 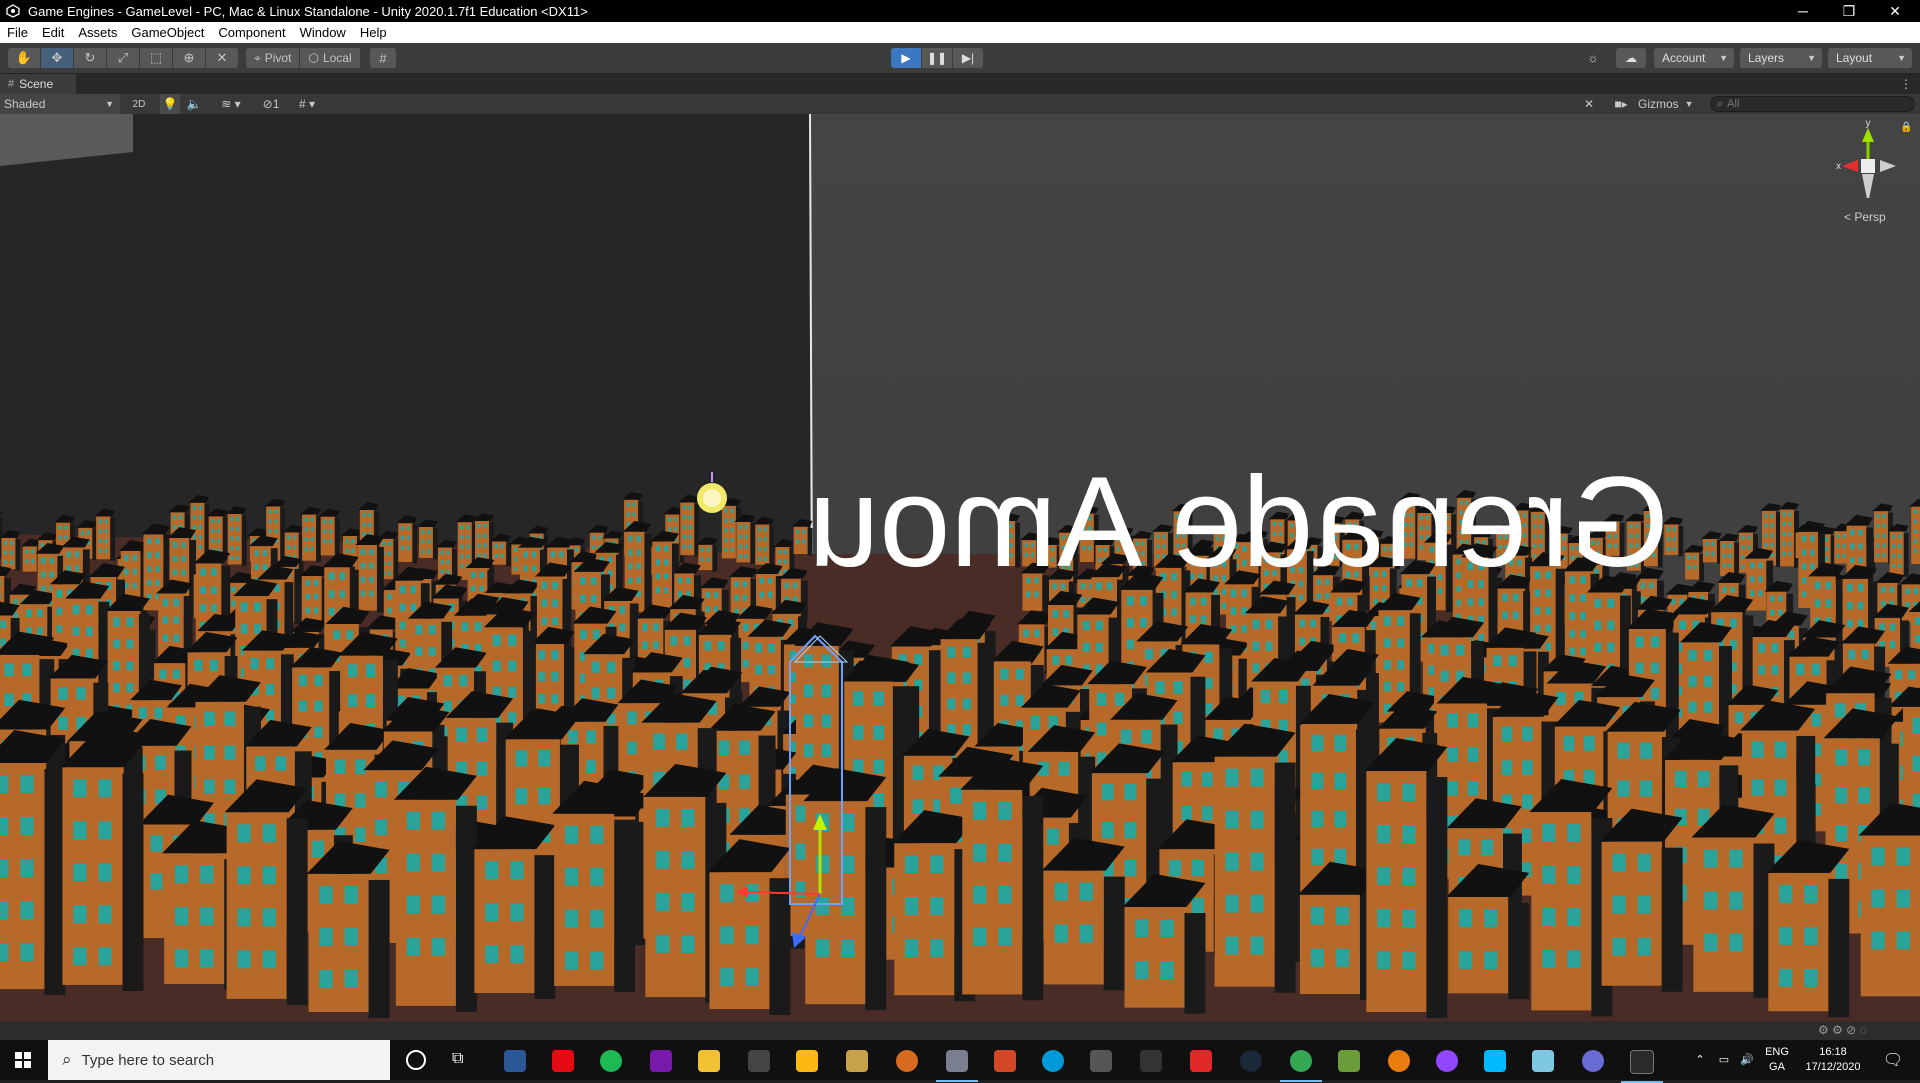 What do you see at coordinates (24, 58) in the screenshot?
I see `hand-tool-button: ✋` at bounding box center [24, 58].